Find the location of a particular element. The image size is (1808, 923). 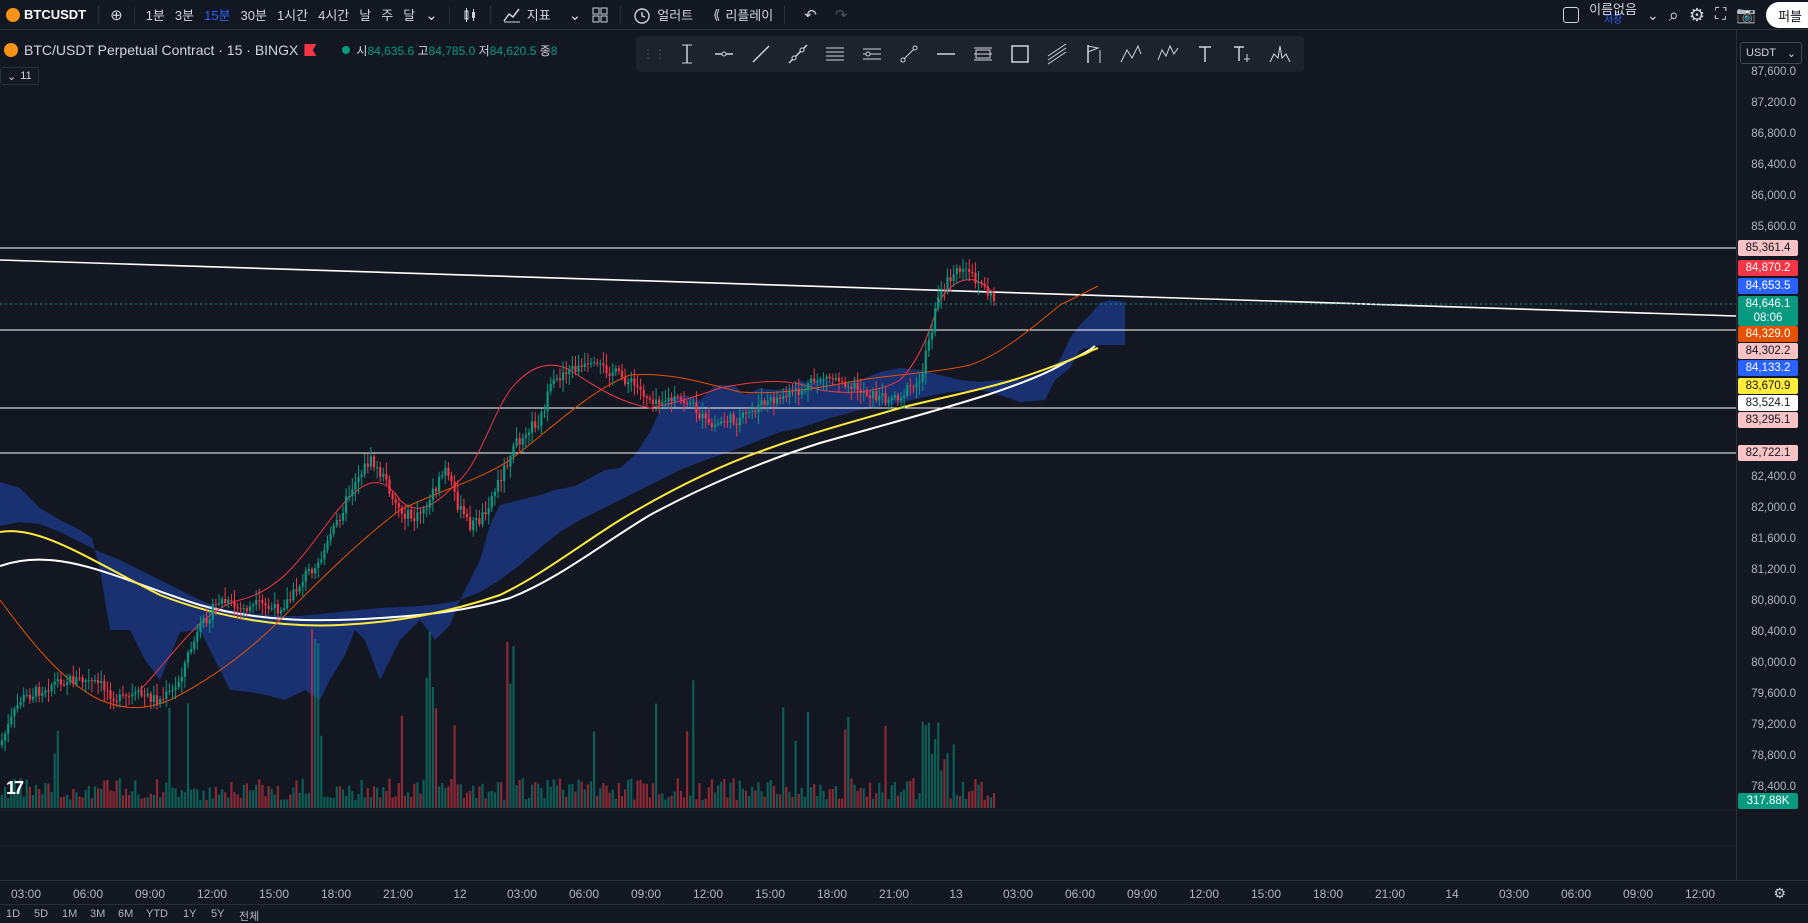

redo-icon: ↷ is located at coordinates (841, 15).